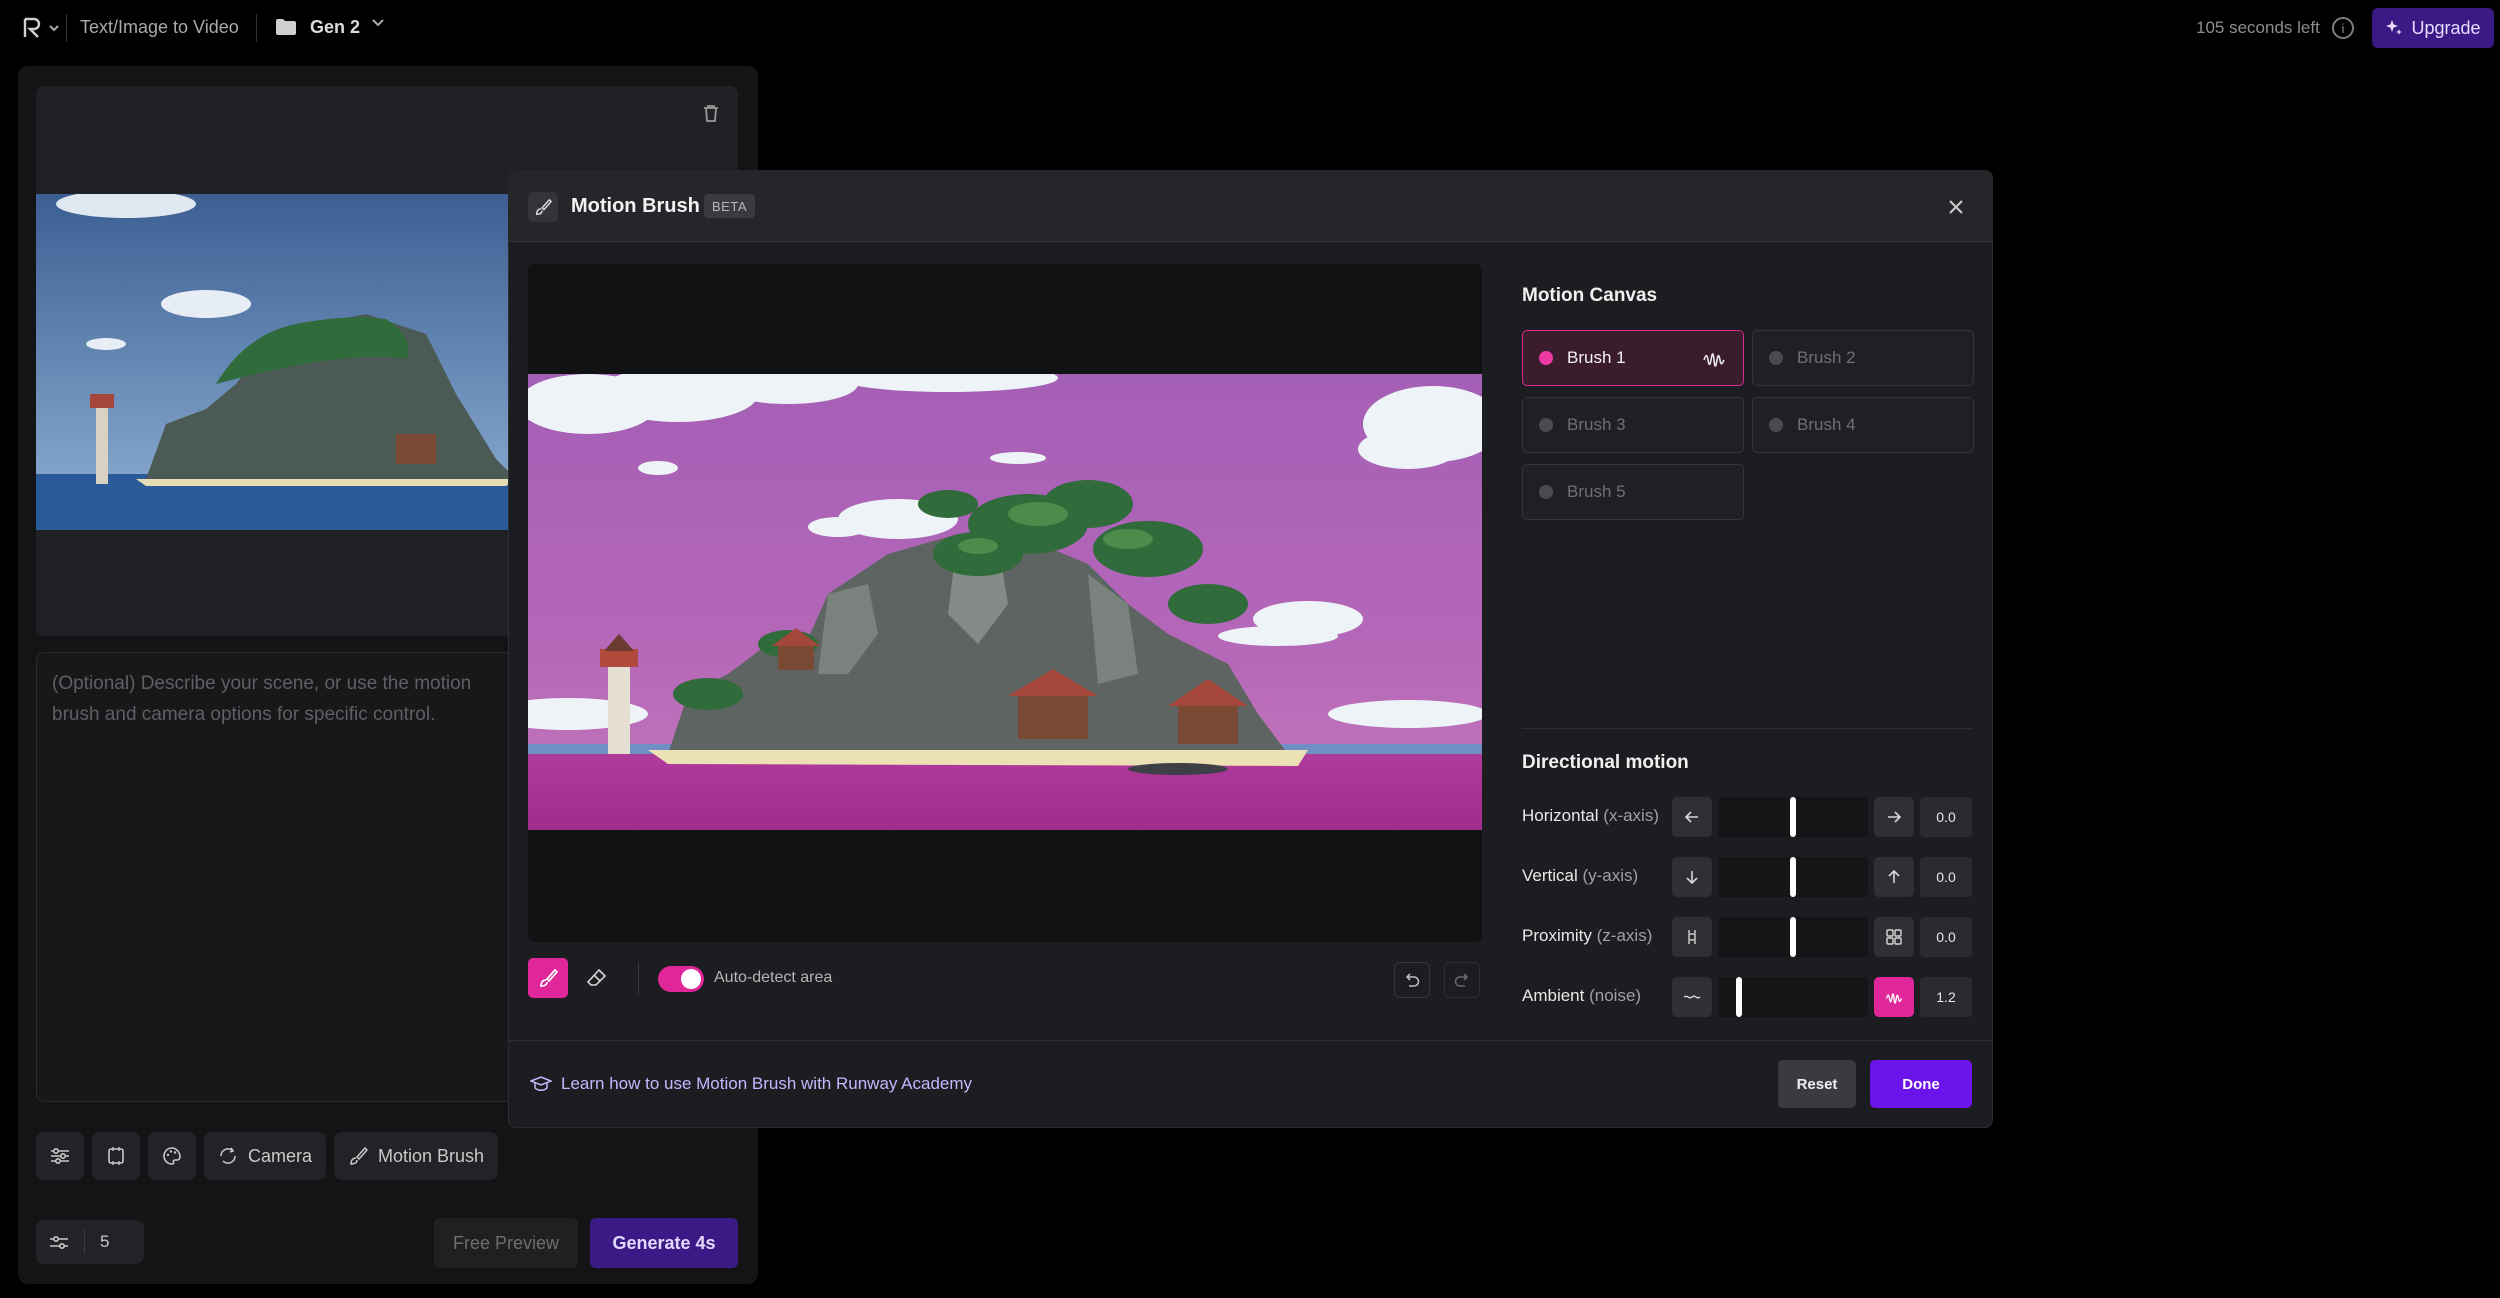  I want to click on sparkle-icon, so click(2394, 28).